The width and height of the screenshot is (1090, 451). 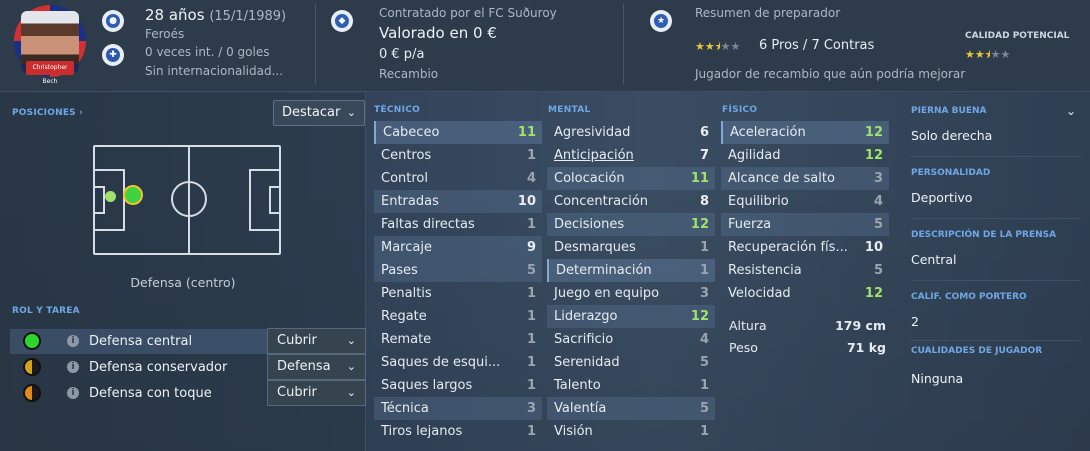 What do you see at coordinates (589, 224) in the screenshot?
I see `attribute-name: Decisiones` at bounding box center [589, 224].